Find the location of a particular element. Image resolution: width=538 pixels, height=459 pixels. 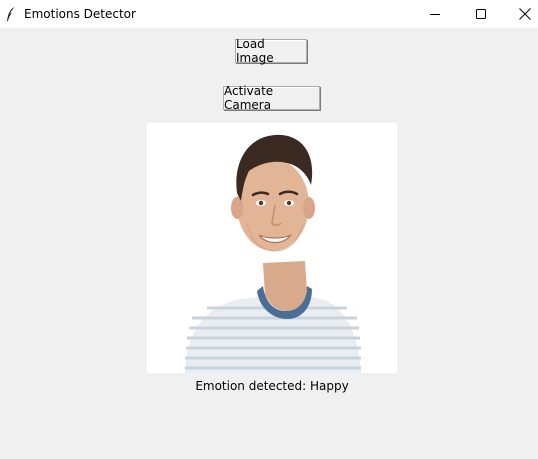

title-bar: Emotions Detector is located at coordinates (269, 14).